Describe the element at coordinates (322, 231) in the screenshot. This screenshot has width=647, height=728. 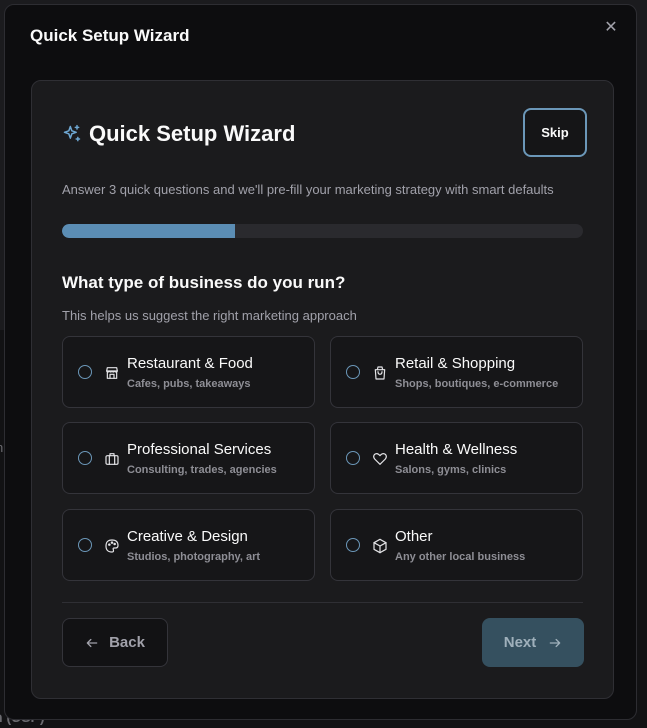
I see `progress-bar` at that location.